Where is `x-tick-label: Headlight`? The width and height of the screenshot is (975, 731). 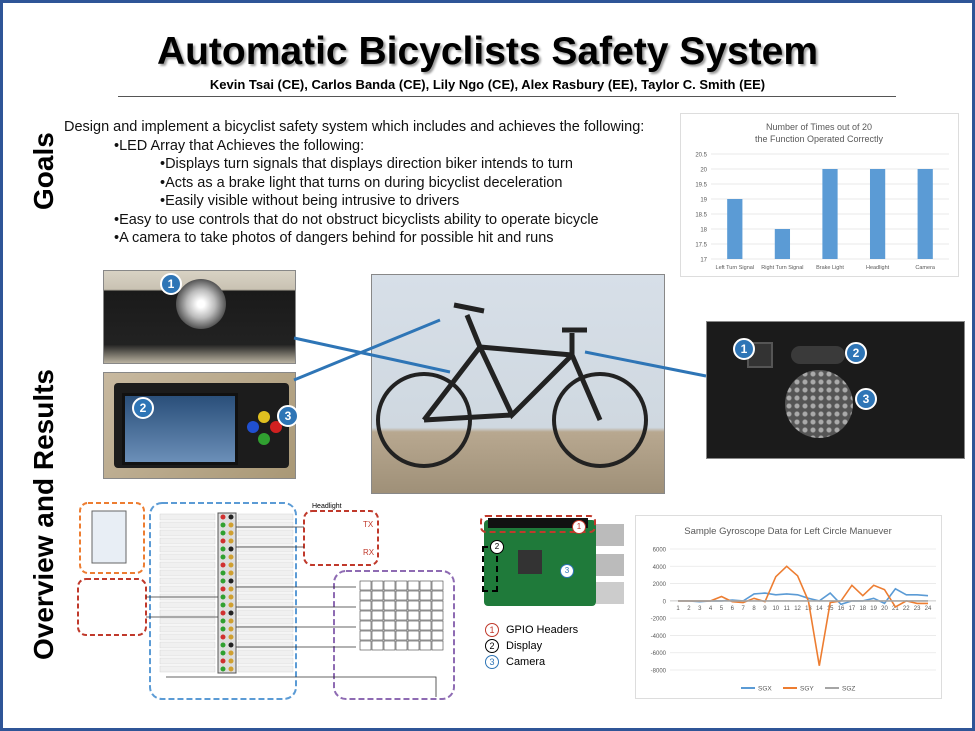 x-tick-label: Headlight is located at coordinates (878, 268).